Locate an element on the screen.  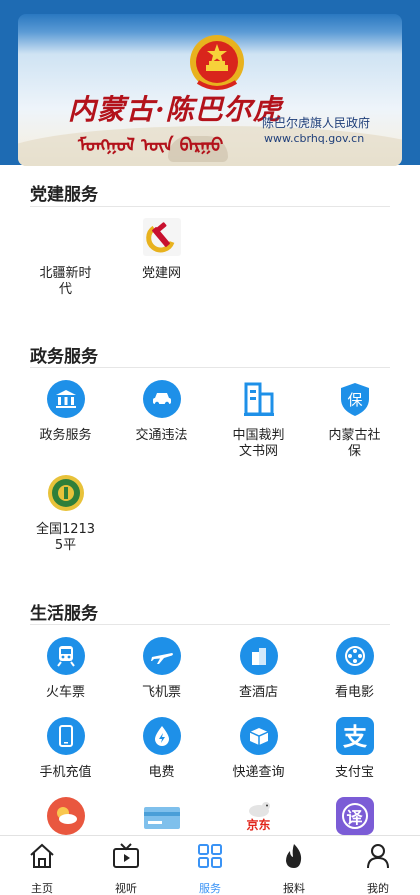
tile-jd: 京东 is located at coordinates (258, 816).